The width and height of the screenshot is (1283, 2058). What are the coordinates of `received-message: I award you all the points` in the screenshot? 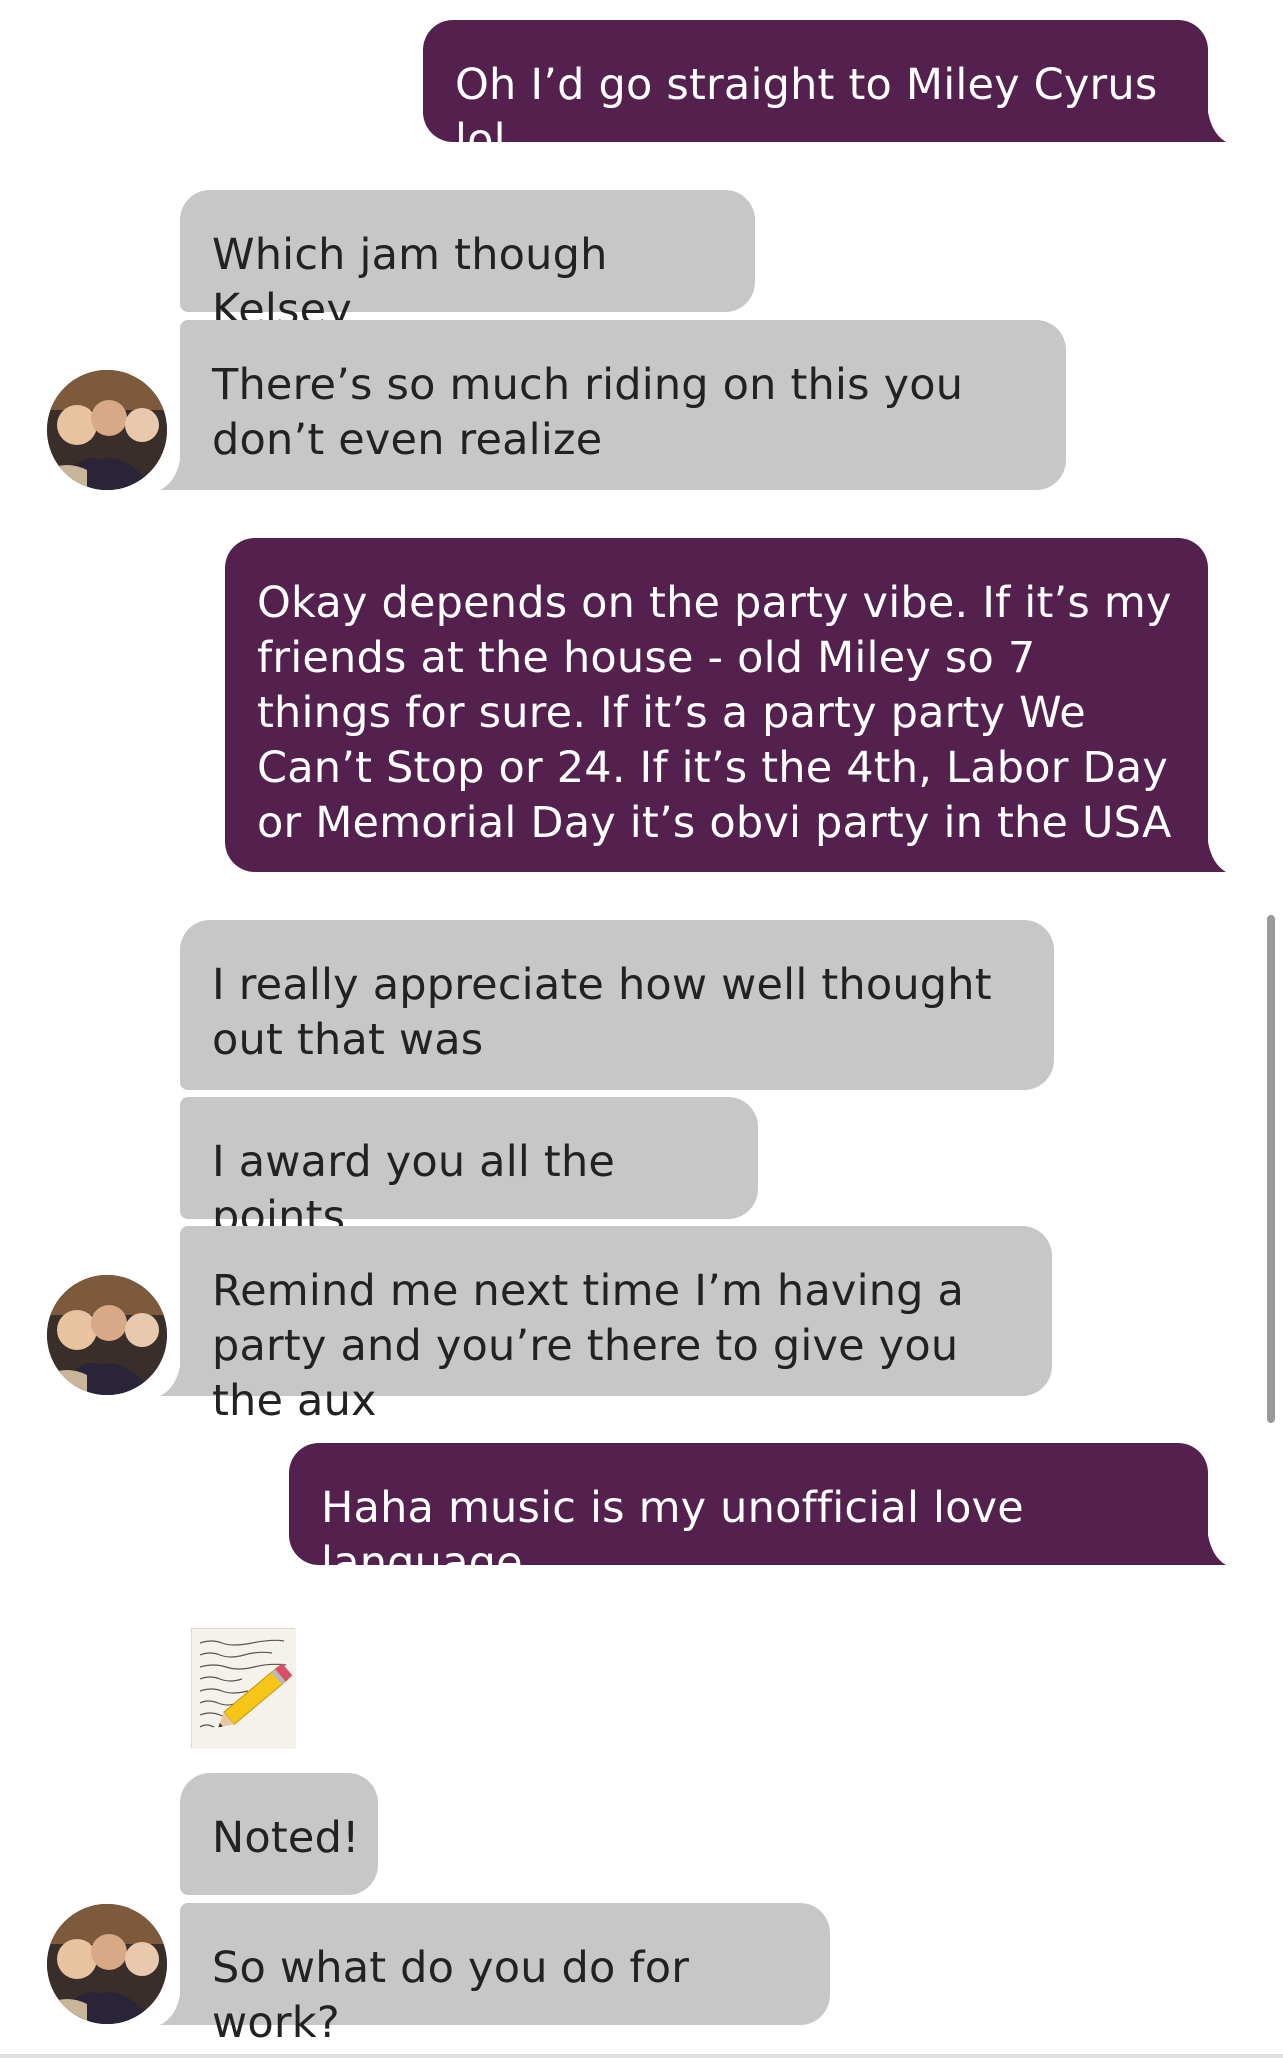 It's located at (469, 1169).